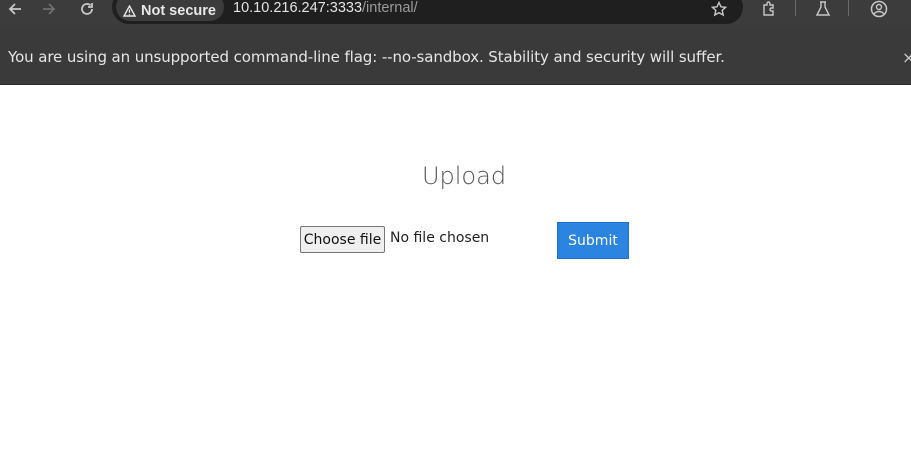 Image resolution: width=911 pixels, height=455 pixels. Describe the element at coordinates (455, 13) in the screenshot. I see `browser-toolbar: Not secure 10.10.216.247:3333/internal/` at that location.